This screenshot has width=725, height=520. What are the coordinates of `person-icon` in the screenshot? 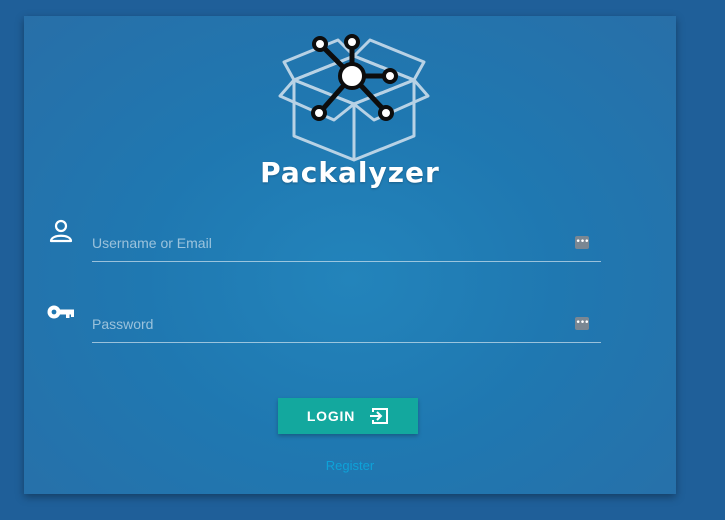 It's located at (63, 233).